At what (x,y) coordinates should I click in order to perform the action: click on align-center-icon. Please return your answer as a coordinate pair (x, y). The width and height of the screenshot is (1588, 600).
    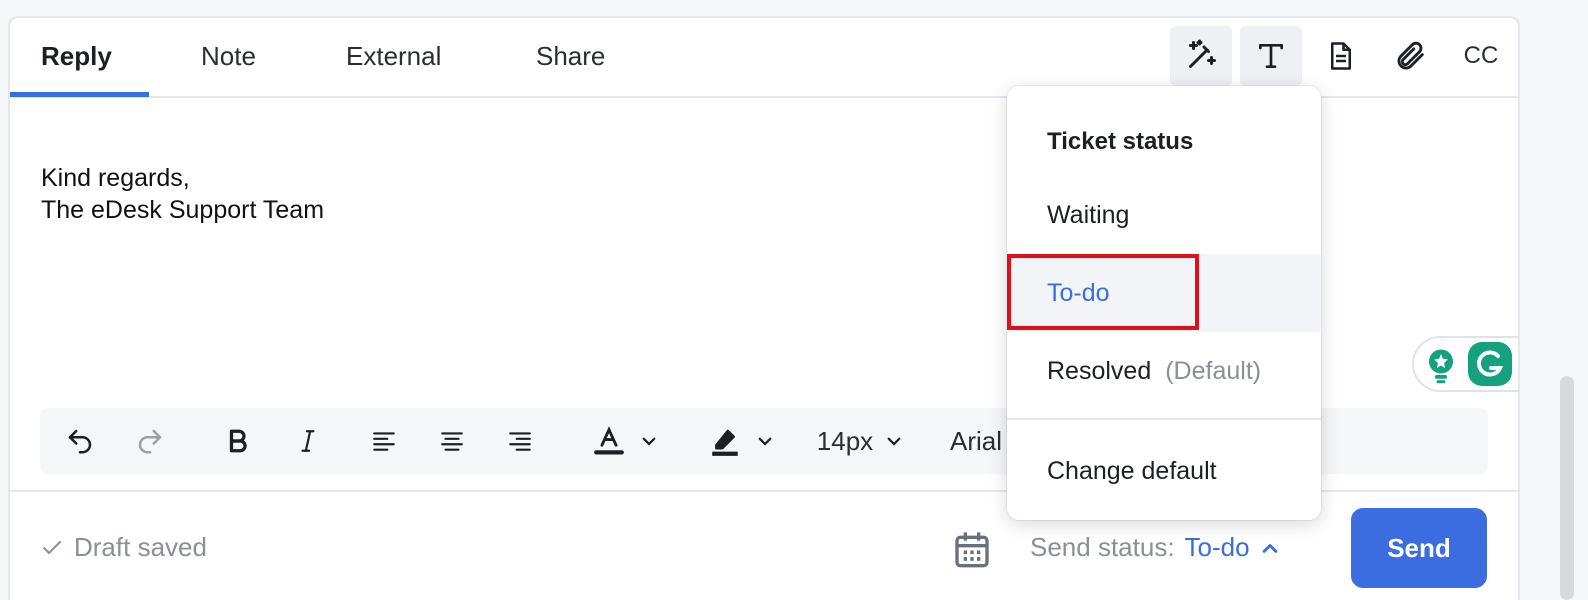
    Looking at the image, I should click on (452, 441).